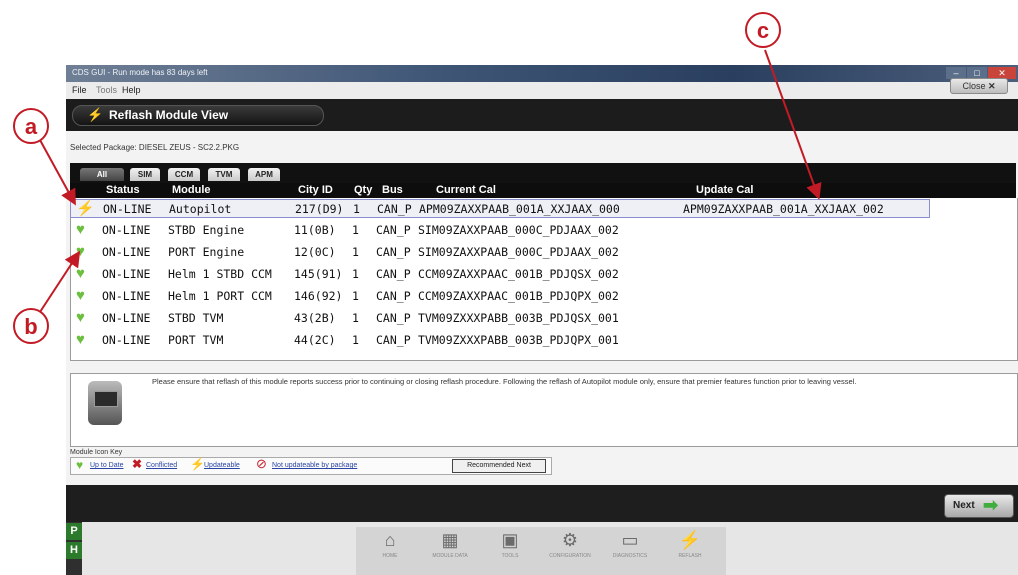  Describe the element at coordinates (60, 281) in the screenshot. I see `callout-b-arrow` at that location.